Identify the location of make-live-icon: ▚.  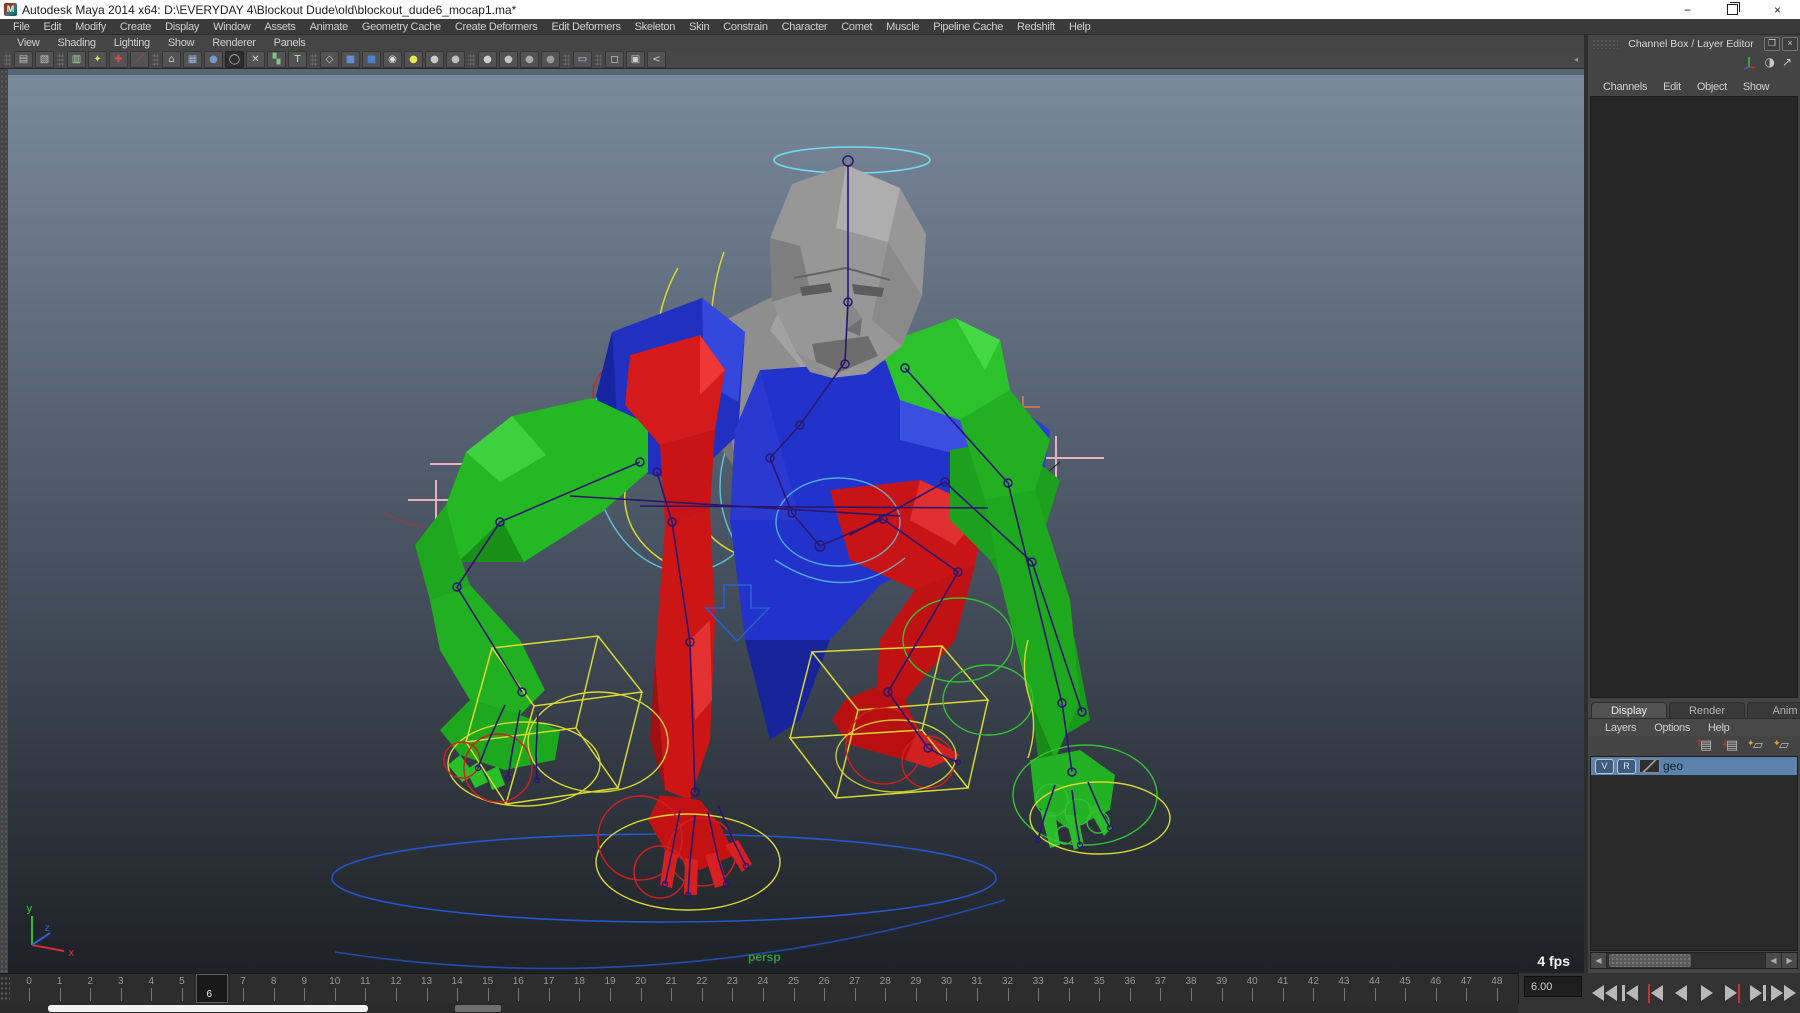
(276, 59).